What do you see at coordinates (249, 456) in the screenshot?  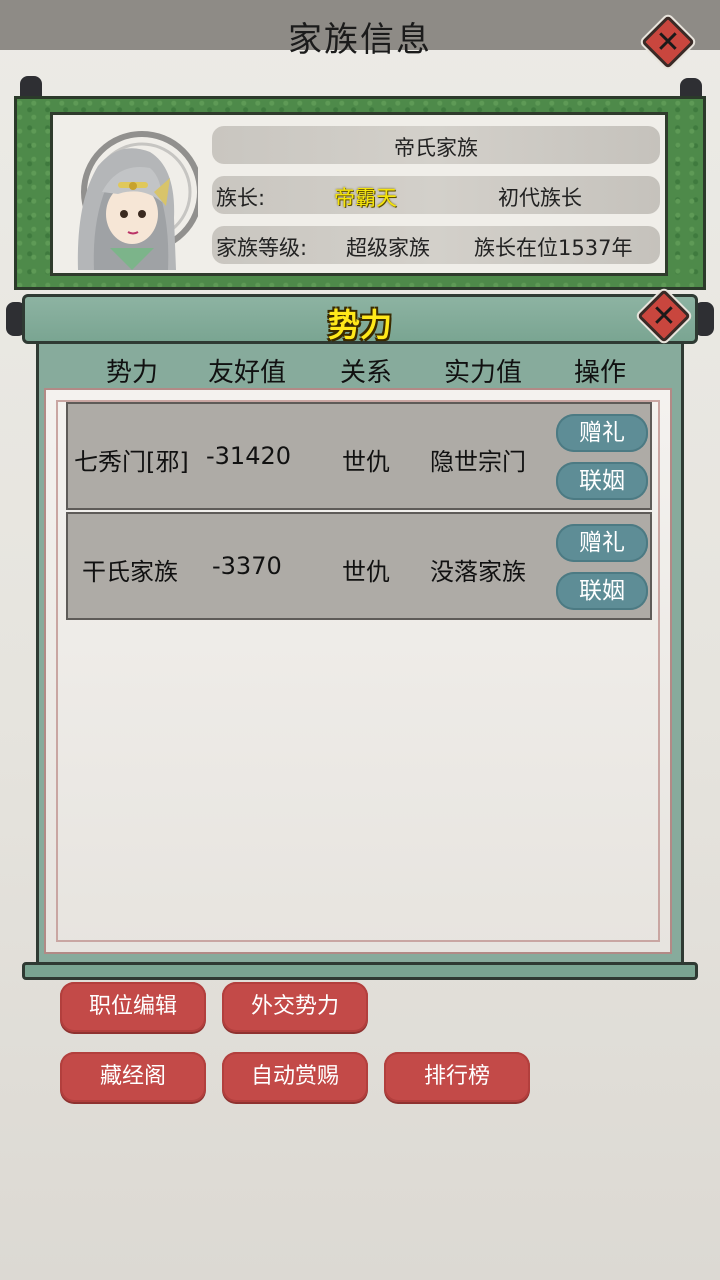 I see `faction-friendliness: -31420` at bounding box center [249, 456].